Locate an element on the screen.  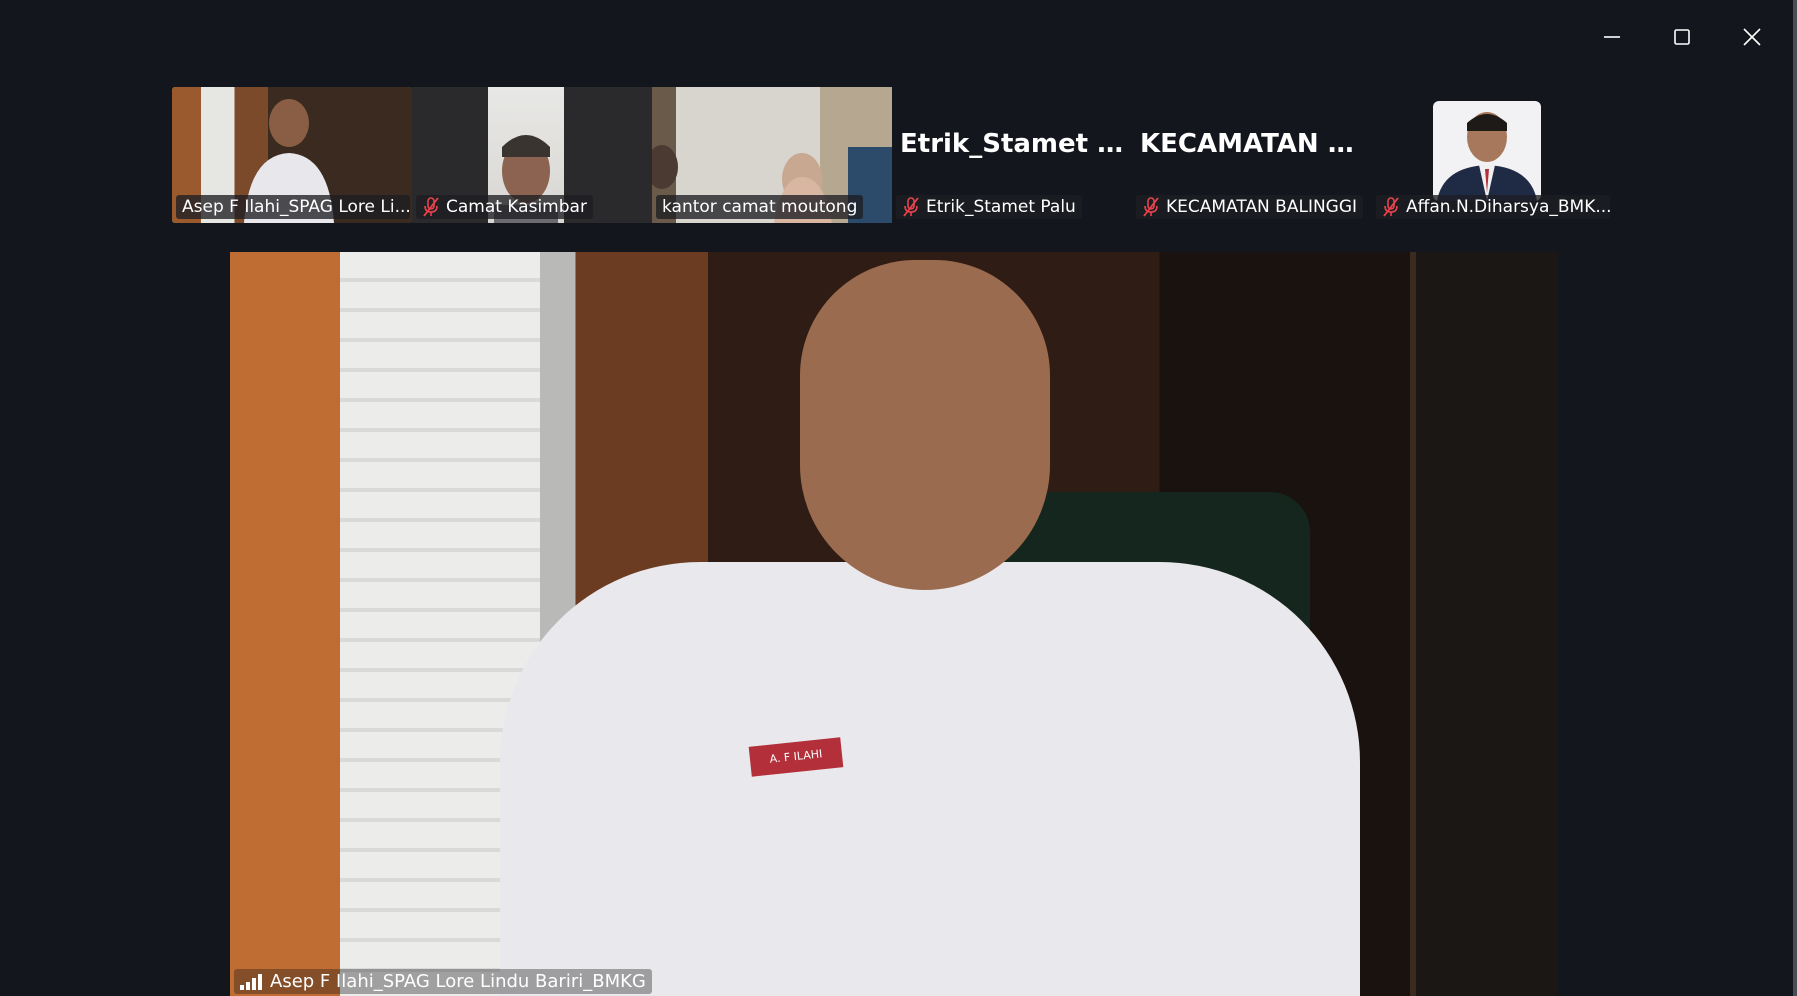
speaker-head is located at coordinates (925, 425).